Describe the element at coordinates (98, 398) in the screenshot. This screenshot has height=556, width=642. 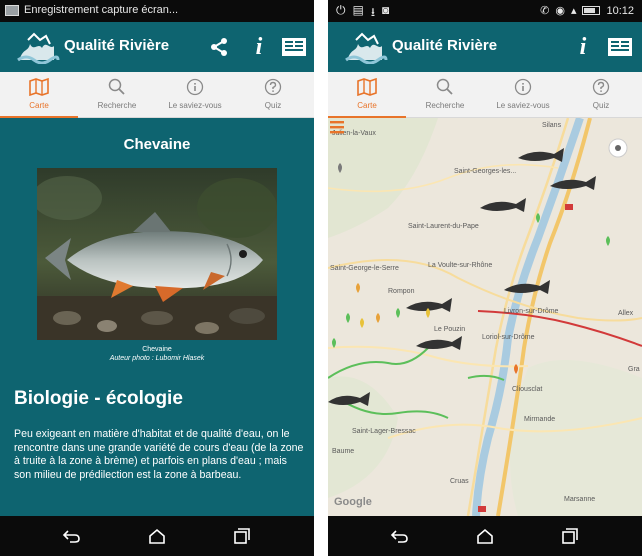
I see `section-heading: Biologie - écologie` at that location.